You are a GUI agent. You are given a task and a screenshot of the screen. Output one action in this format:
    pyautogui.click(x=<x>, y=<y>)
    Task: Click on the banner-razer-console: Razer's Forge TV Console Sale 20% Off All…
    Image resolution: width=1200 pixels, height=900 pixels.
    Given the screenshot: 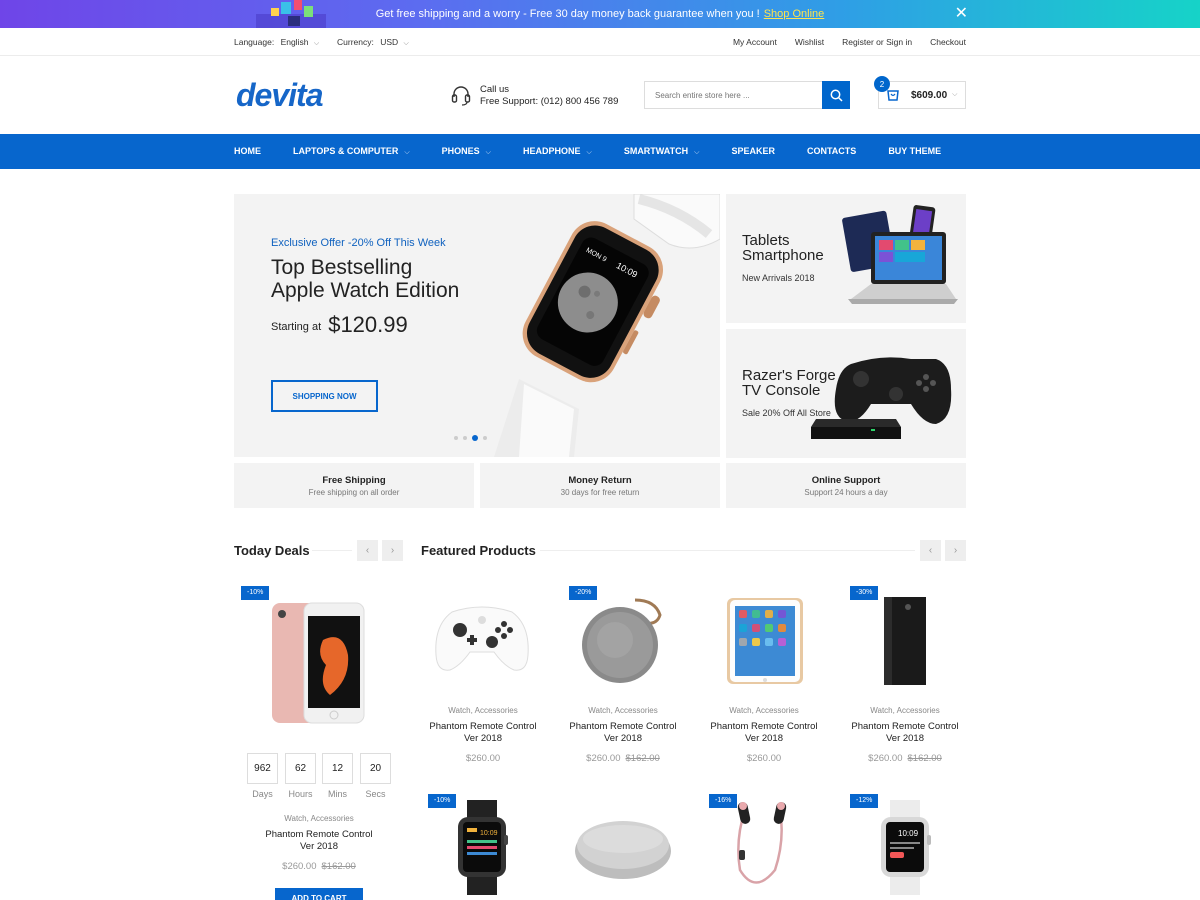 What is the action you would take?
    pyautogui.click(x=846, y=393)
    